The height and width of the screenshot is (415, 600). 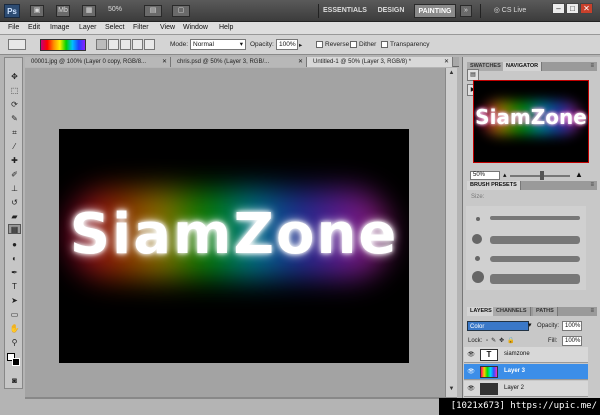 I want to click on radial-gradient-button, so click(x=113, y=44).